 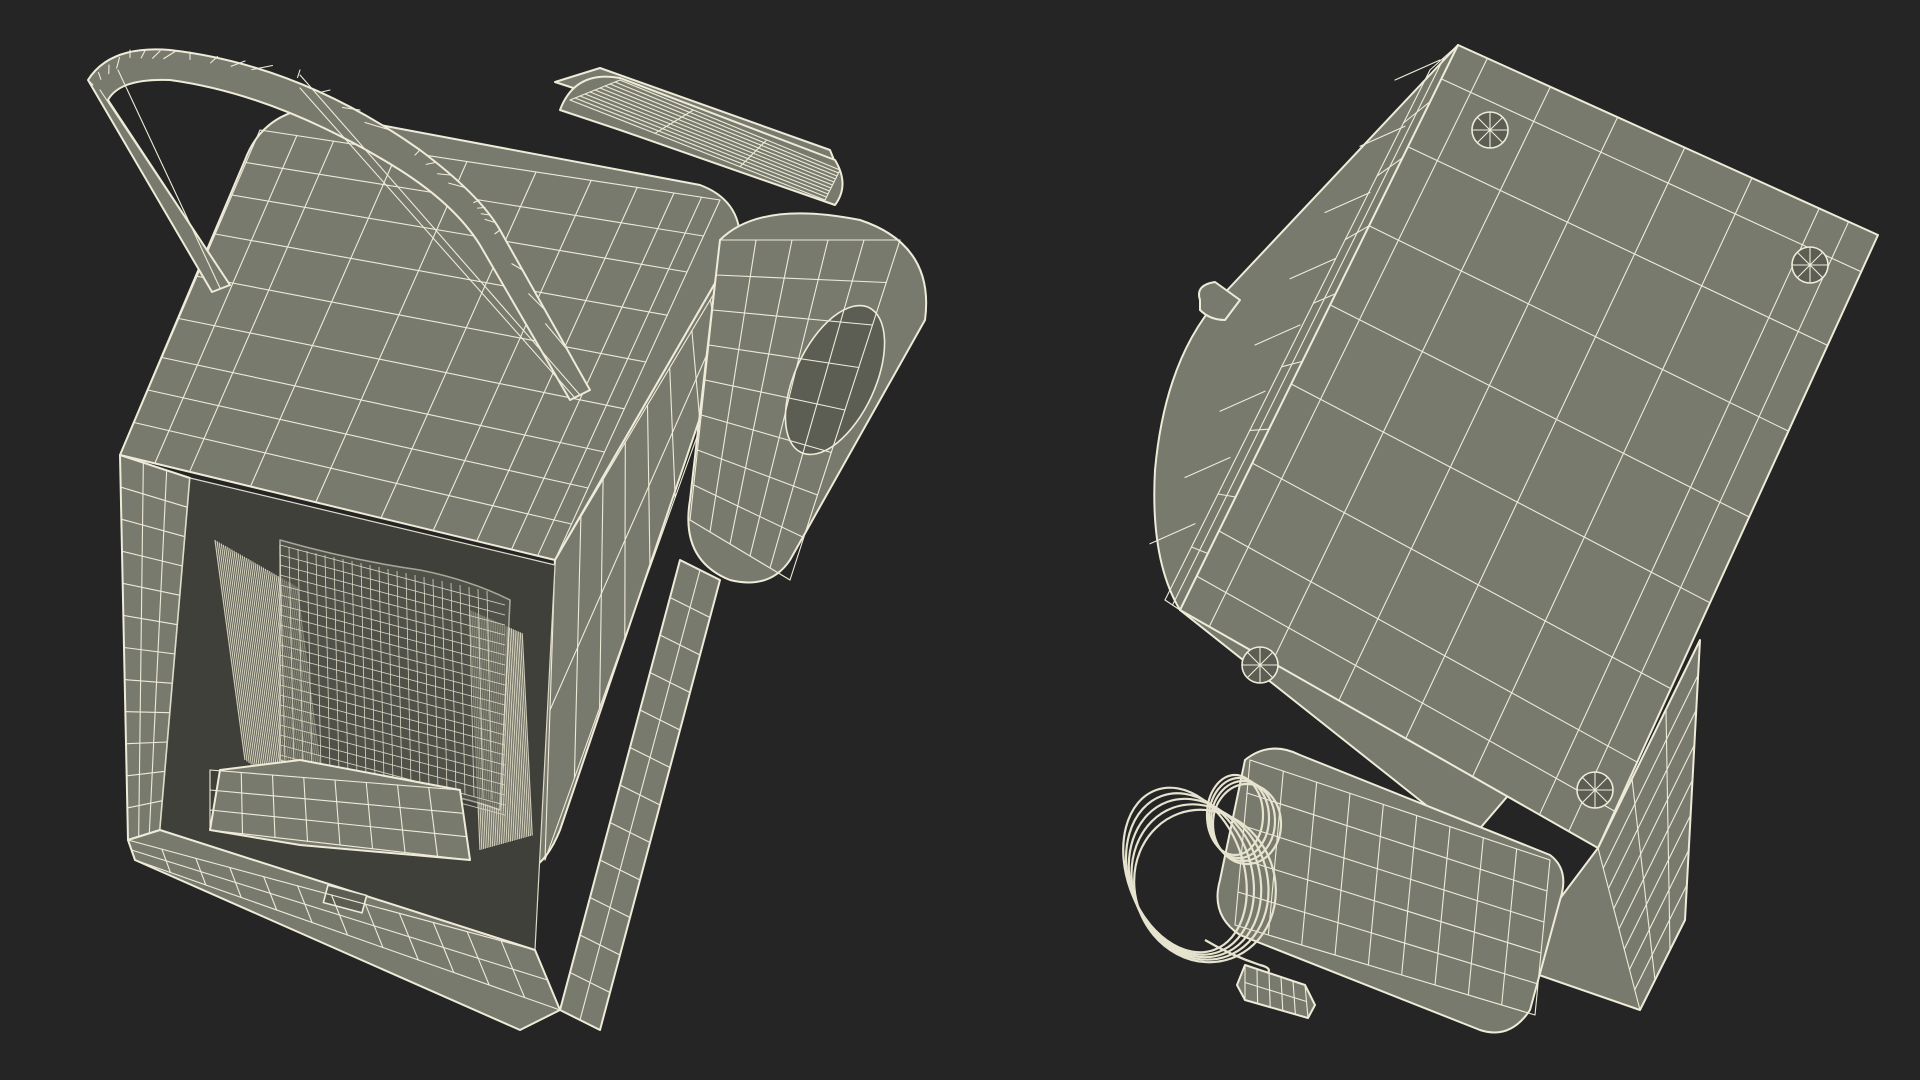 I want to click on motor-end-cap, so click(x=807, y=398).